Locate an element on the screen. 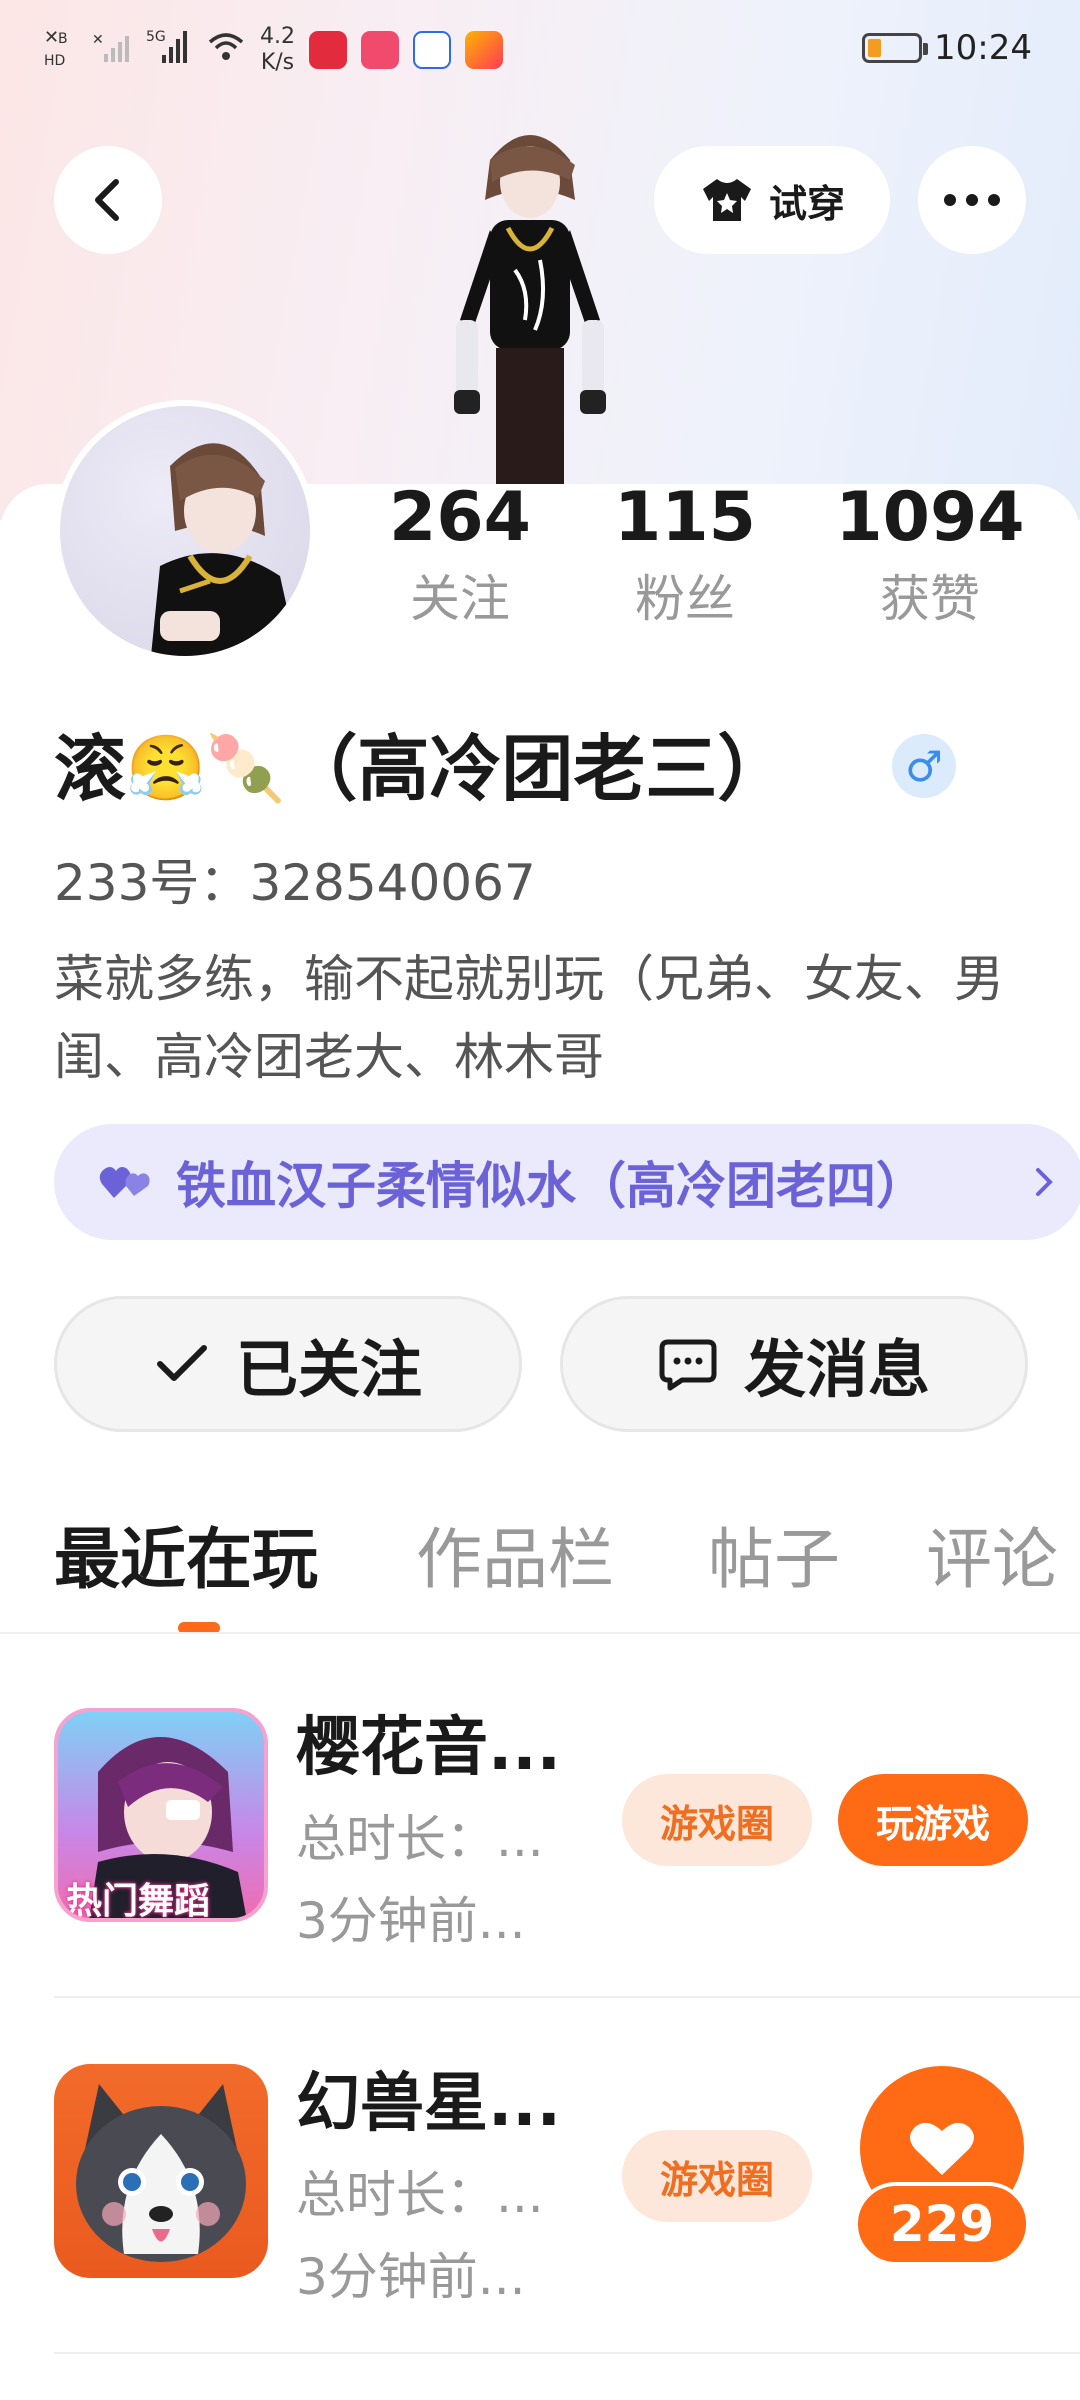 The width and height of the screenshot is (1080, 2400). profile-tabs: 最近在玩 作品栏 帖子 评论 is located at coordinates (567, 1560).